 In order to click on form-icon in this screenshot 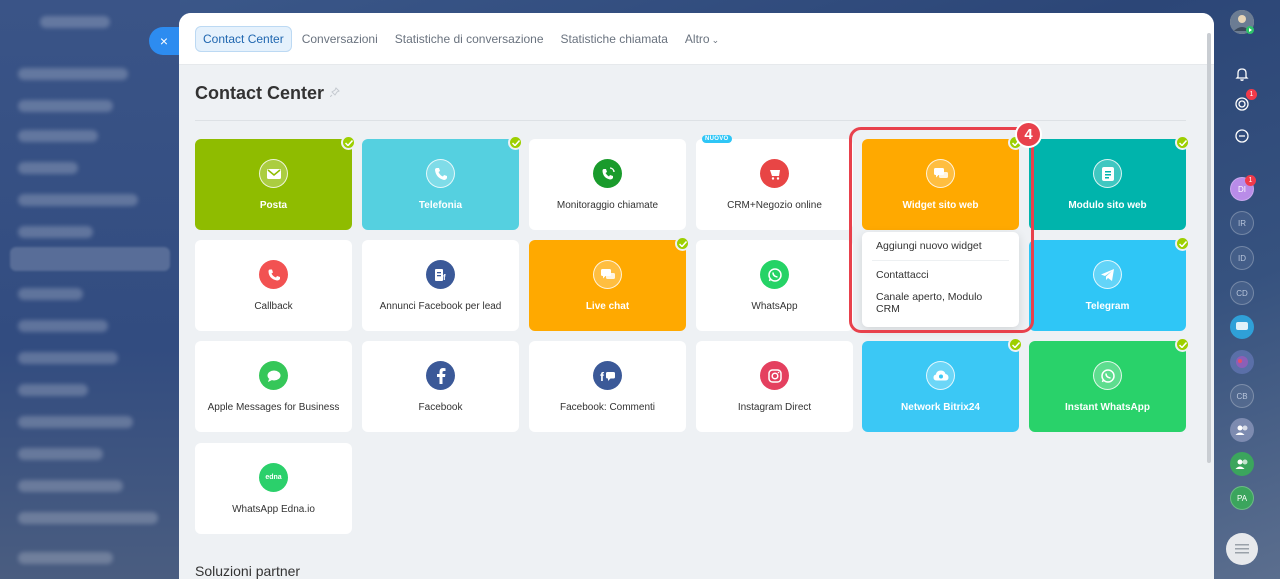, I will do `click(1107, 173)`.